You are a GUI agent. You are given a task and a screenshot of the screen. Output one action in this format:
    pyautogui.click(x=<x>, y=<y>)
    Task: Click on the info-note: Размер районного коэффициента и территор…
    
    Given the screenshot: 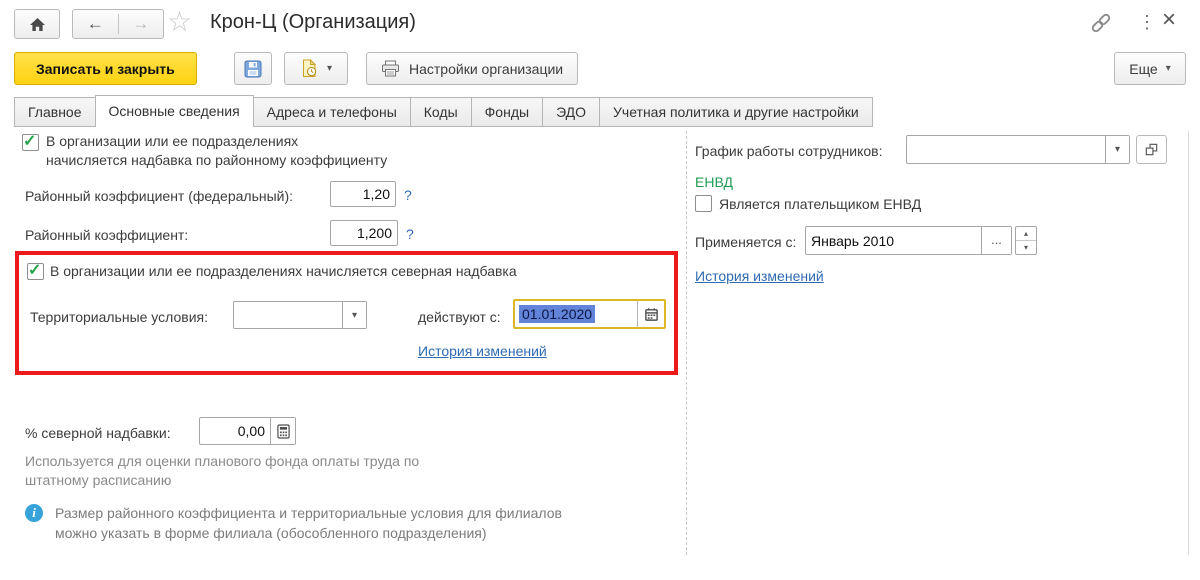 What is the action you would take?
    pyautogui.click(x=308, y=523)
    